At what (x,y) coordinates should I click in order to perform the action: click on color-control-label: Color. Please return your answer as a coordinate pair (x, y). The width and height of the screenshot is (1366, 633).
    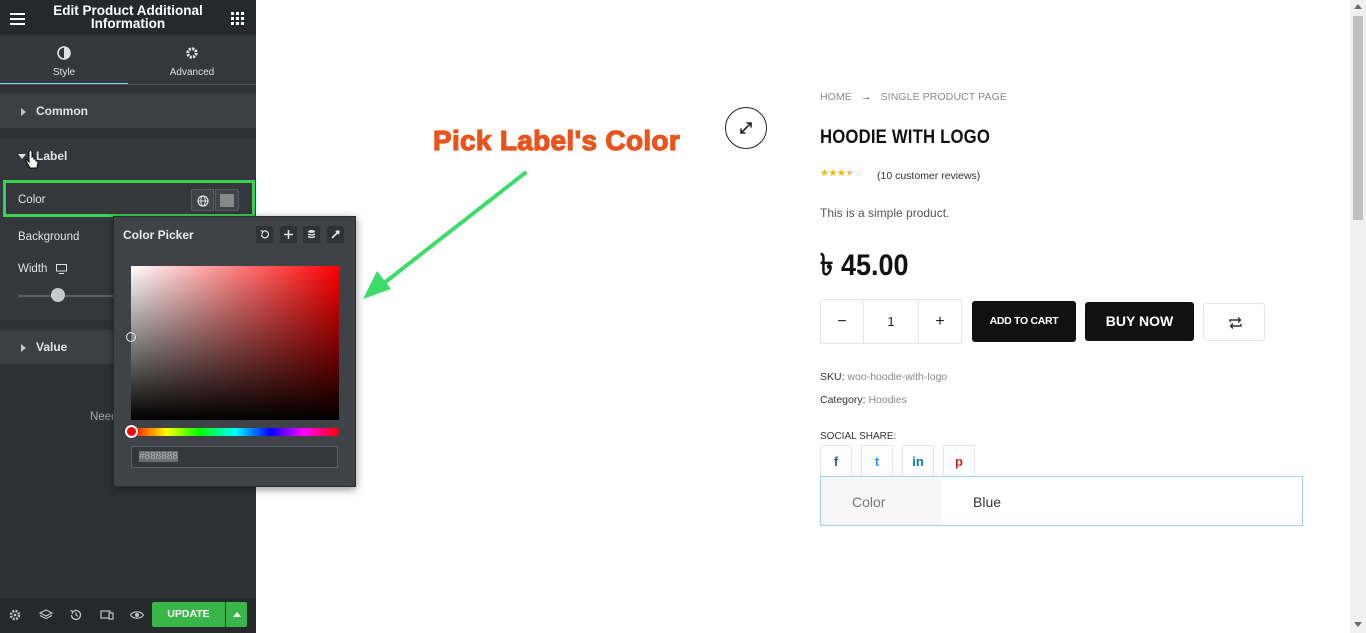
    Looking at the image, I should click on (32, 200).